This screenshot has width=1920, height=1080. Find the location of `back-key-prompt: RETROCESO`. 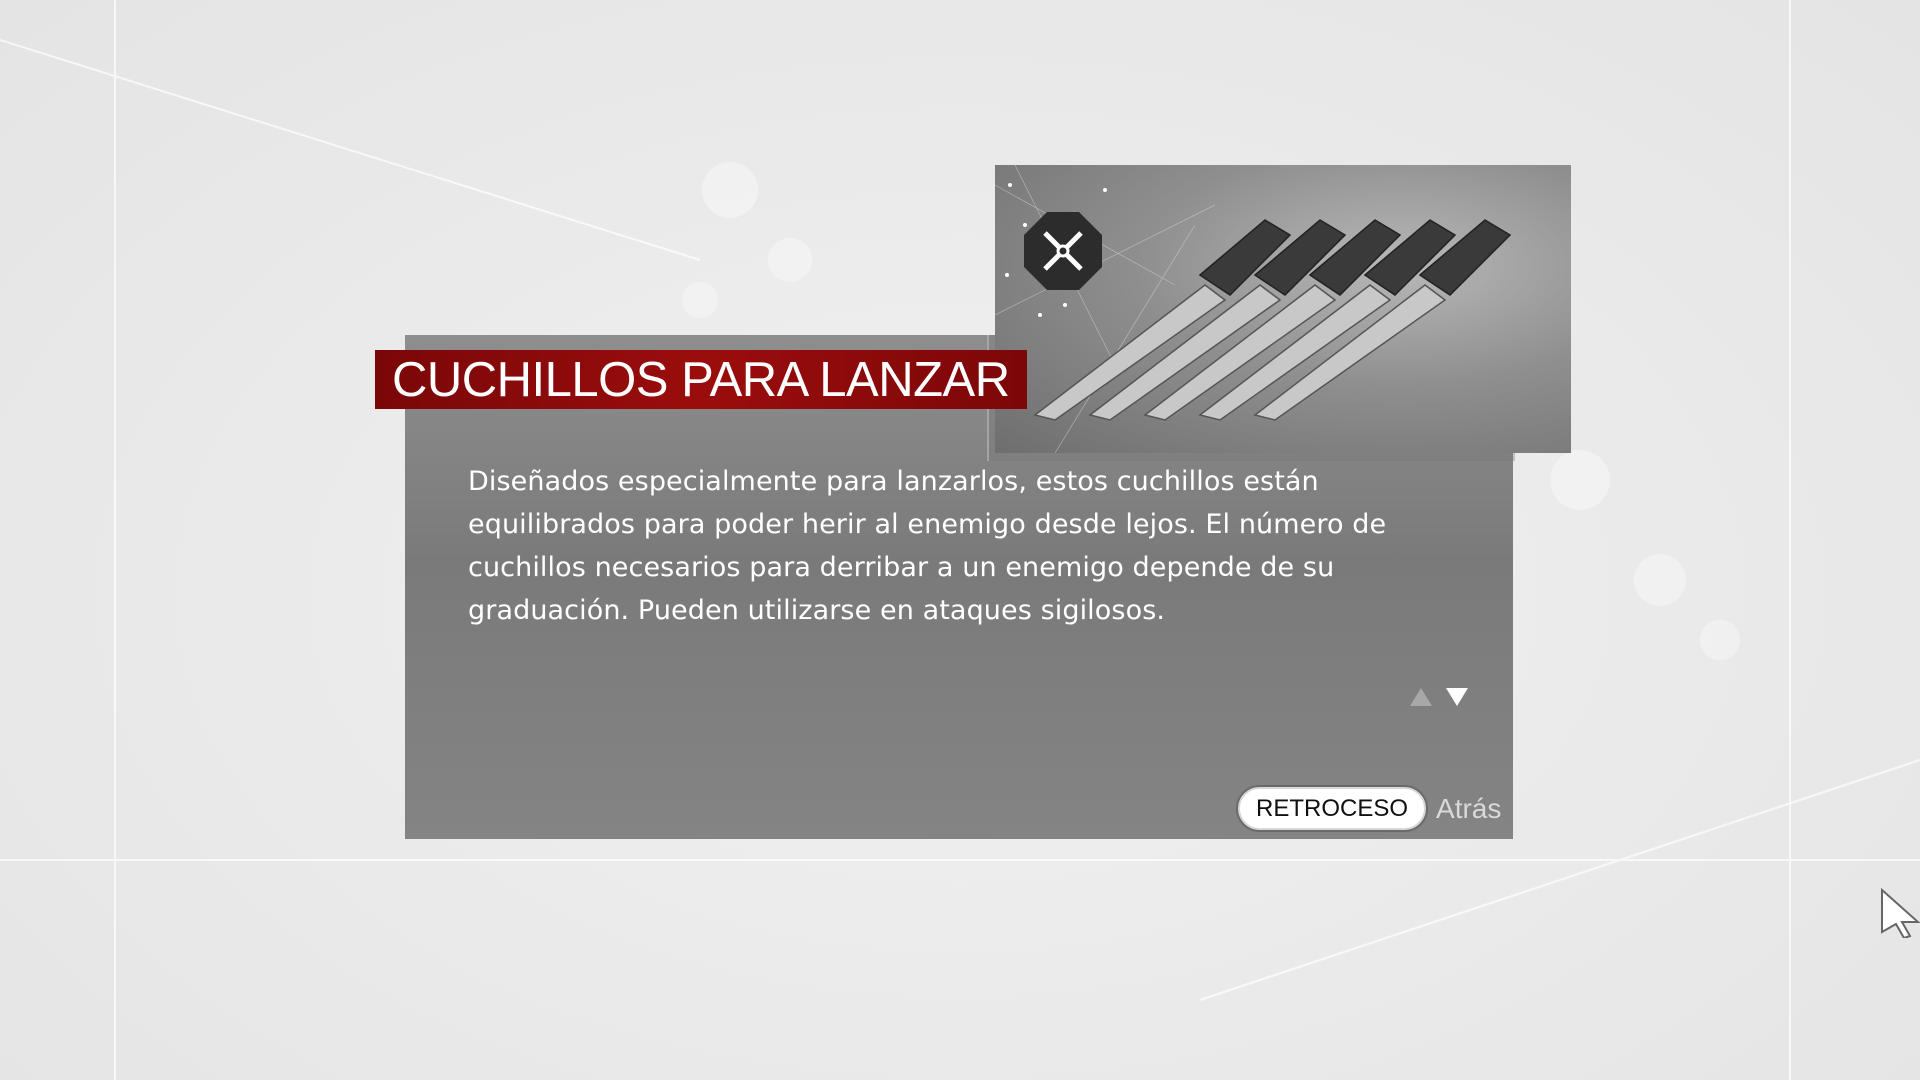

back-key-prompt: RETROCESO is located at coordinates (1332, 808).